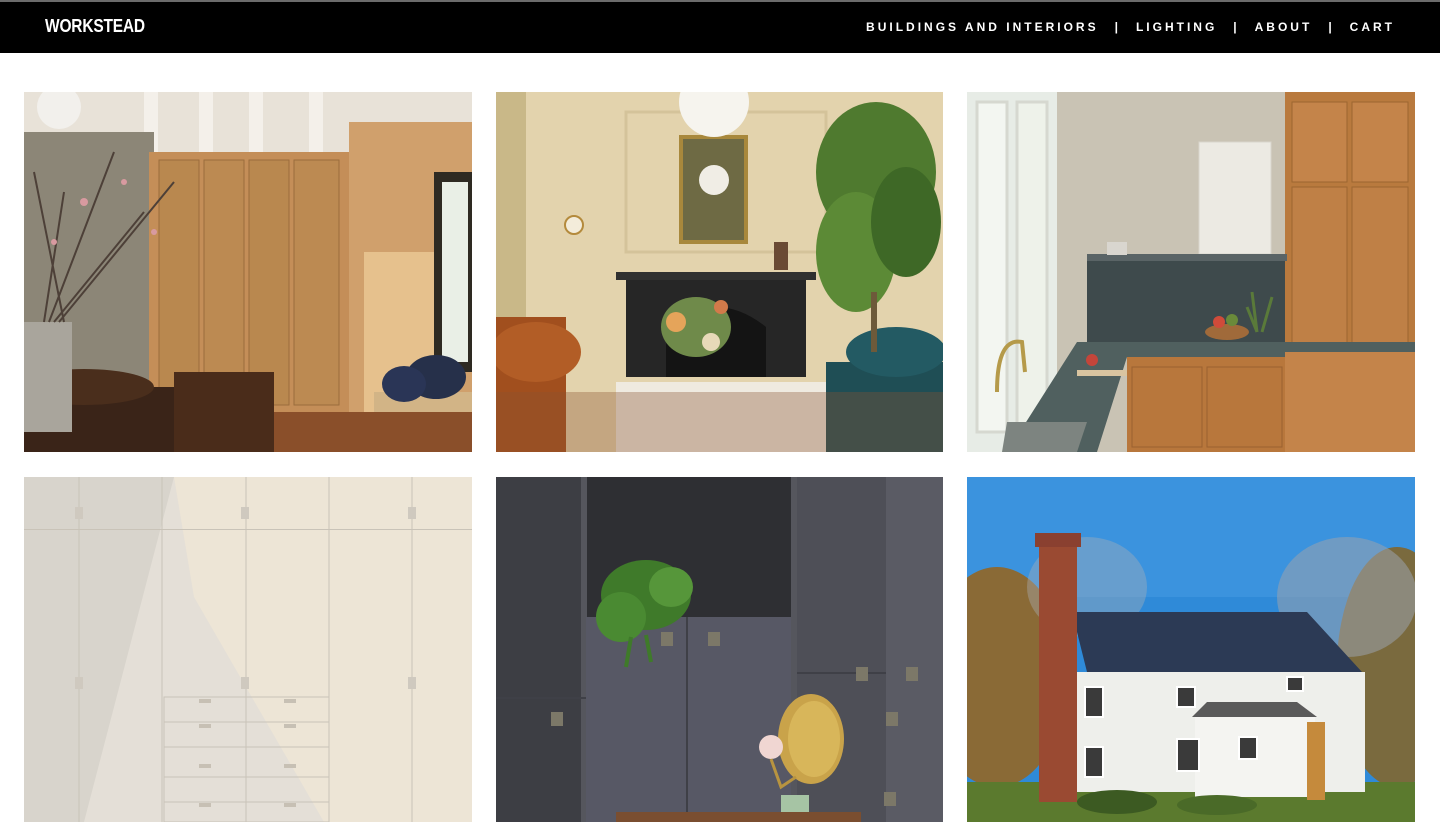 The height and width of the screenshot is (822, 1440). I want to click on project-tile-metal-wall, so click(719, 649).